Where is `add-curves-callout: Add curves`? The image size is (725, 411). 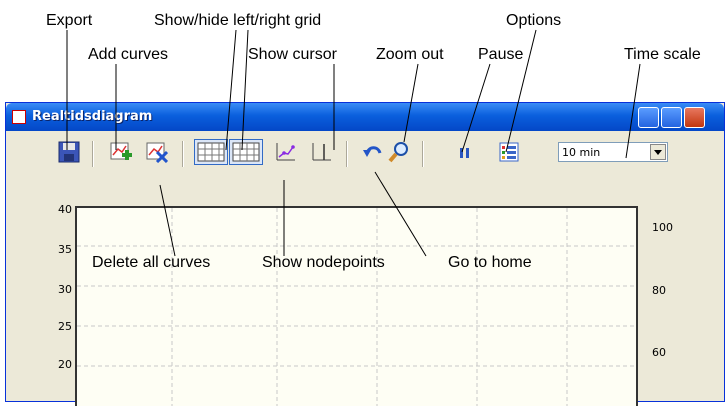
add-curves-callout: Add curves is located at coordinates (128, 54).